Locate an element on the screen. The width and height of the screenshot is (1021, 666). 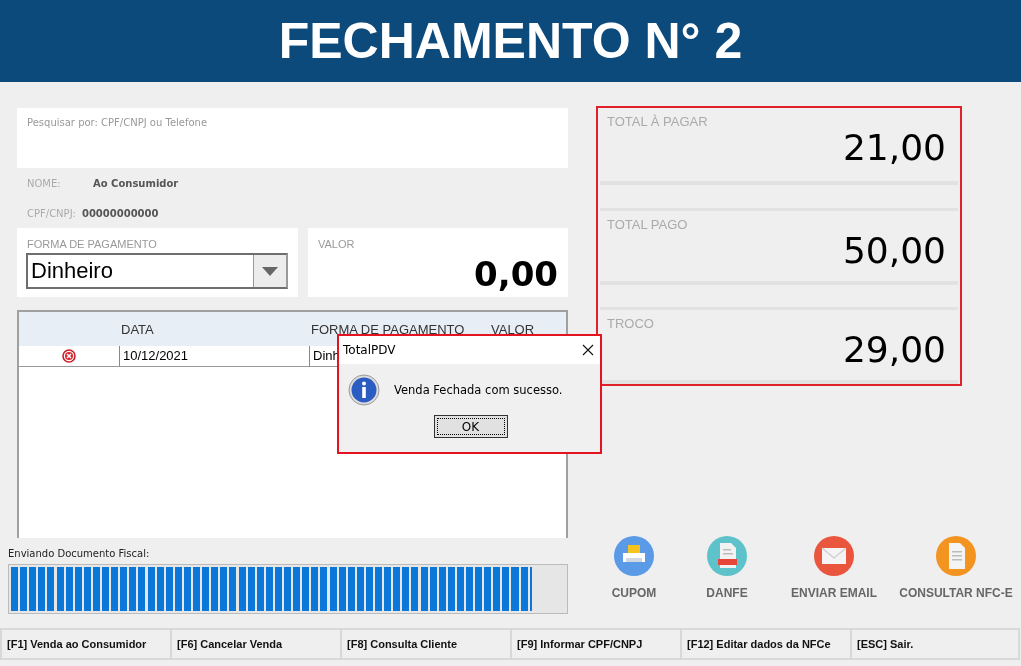
ok-button: OK is located at coordinates (470, 426).